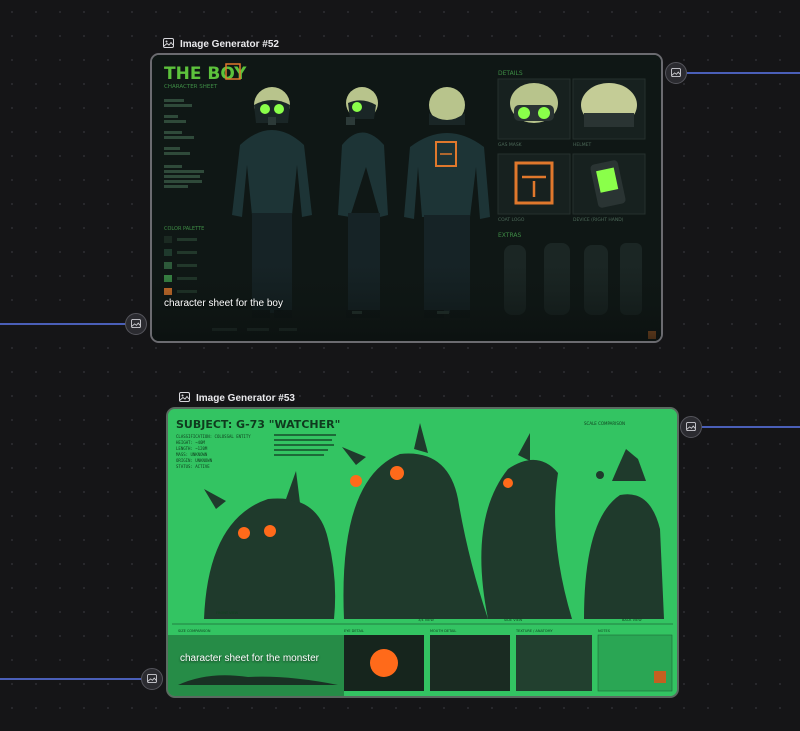  Describe the element at coordinates (443, 631) in the screenshot. I see `svg-text: MOUTH DETAIL` at that location.